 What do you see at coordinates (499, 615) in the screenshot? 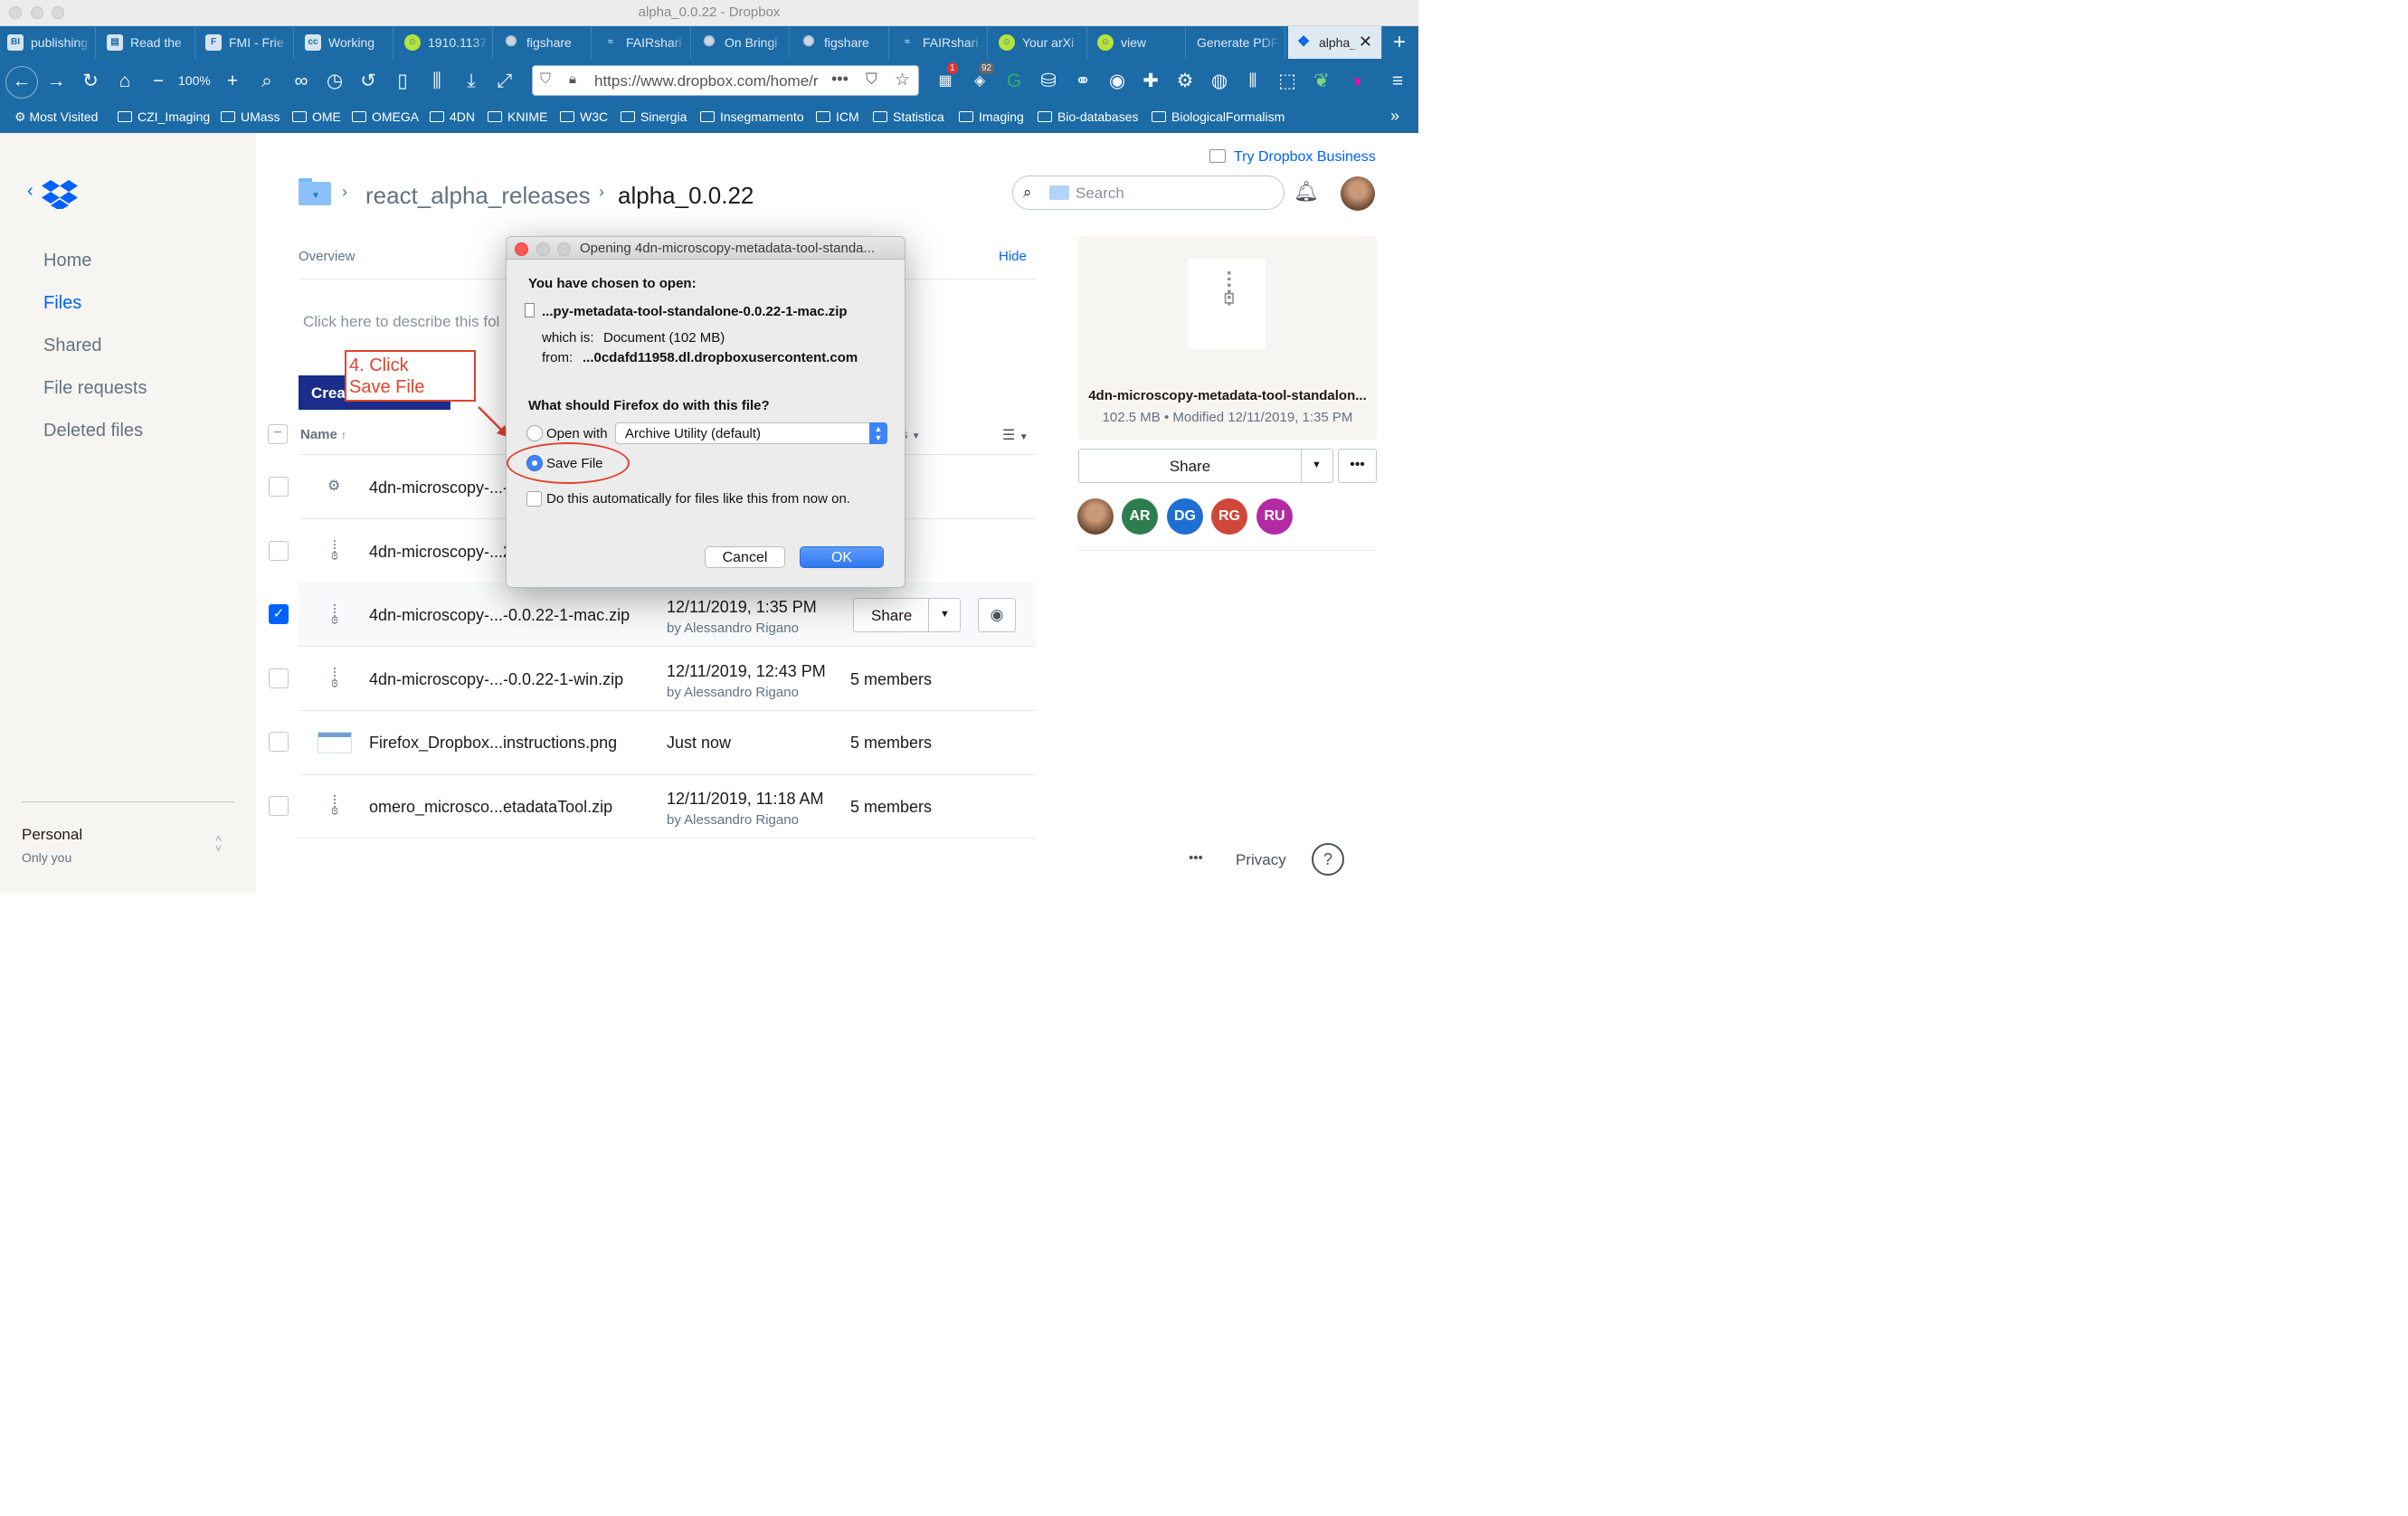
I see `file-name: 4dn-microscopy-...-0.0.22-1-mac.zip` at bounding box center [499, 615].